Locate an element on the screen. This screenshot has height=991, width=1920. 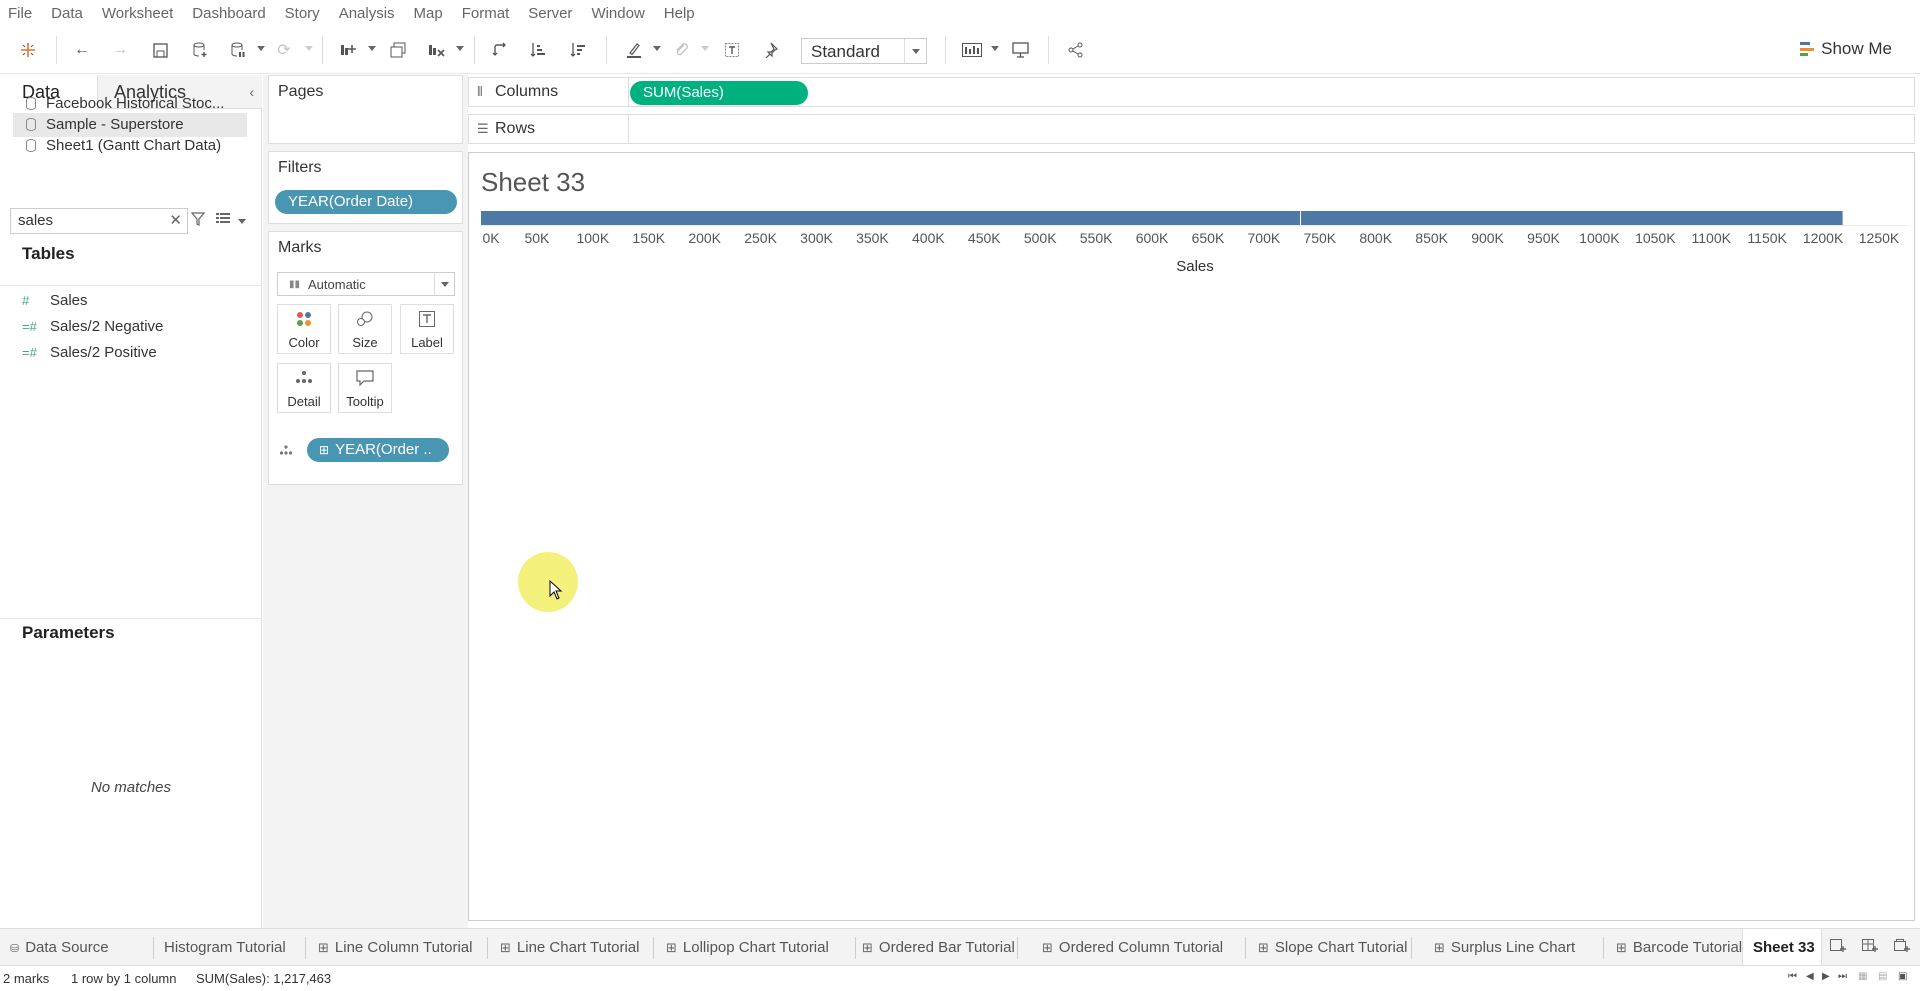
next-page-icon: ▶ is located at coordinates (1826, 976).